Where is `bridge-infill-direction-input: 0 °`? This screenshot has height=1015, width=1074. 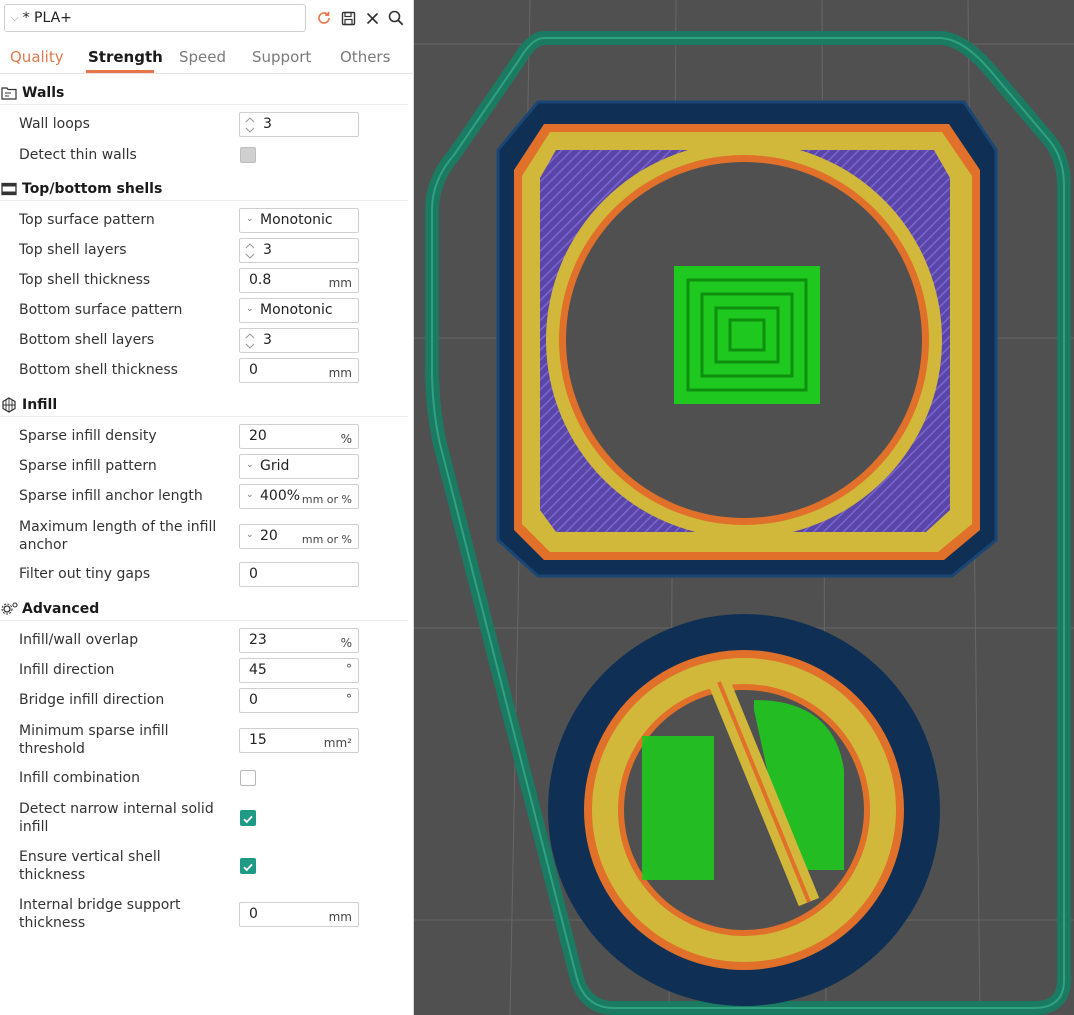 bridge-infill-direction-input: 0 ° is located at coordinates (299, 700).